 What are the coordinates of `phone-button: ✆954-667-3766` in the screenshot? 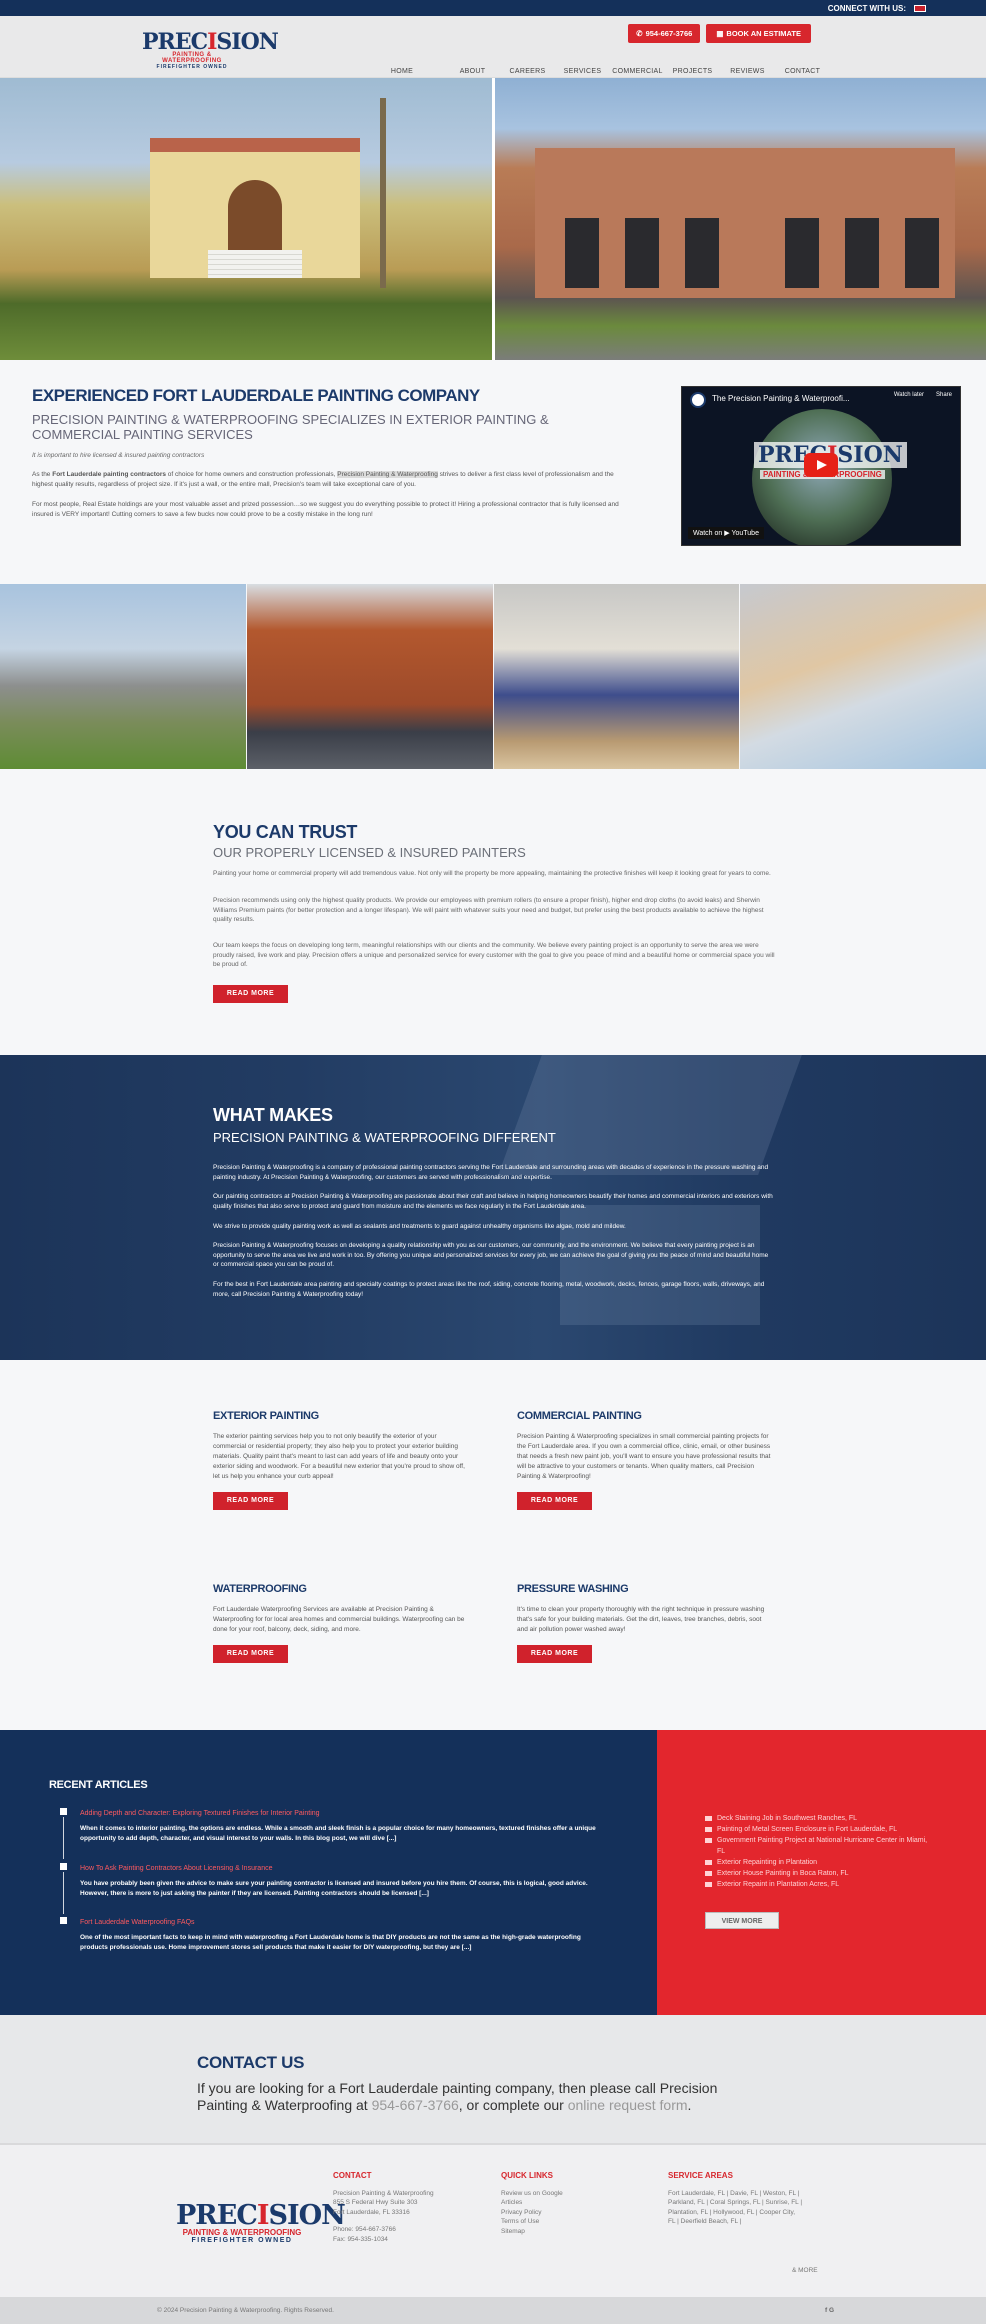 It's located at (664, 33).